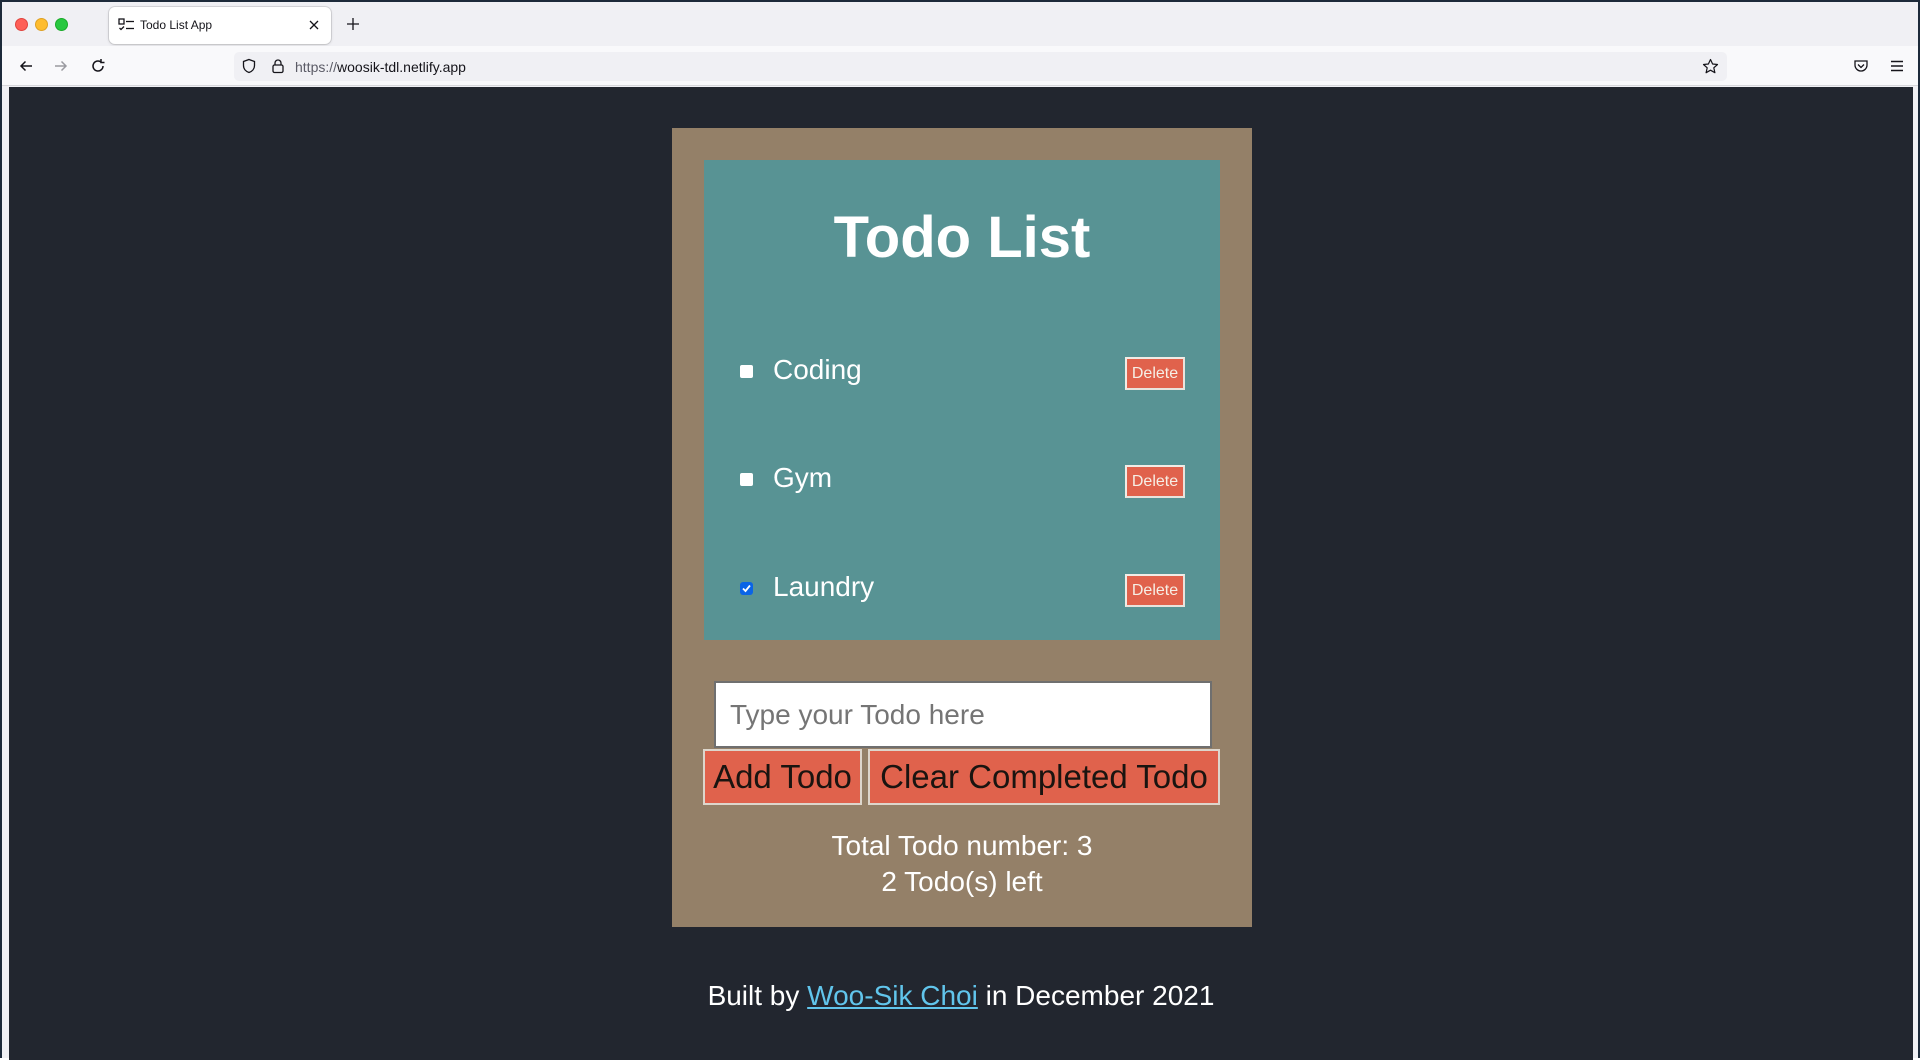 Image resolution: width=1920 pixels, height=1060 pixels. What do you see at coordinates (1710, 66) in the screenshot?
I see `bookmark-star-icon` at bounding box center [1710, 66].